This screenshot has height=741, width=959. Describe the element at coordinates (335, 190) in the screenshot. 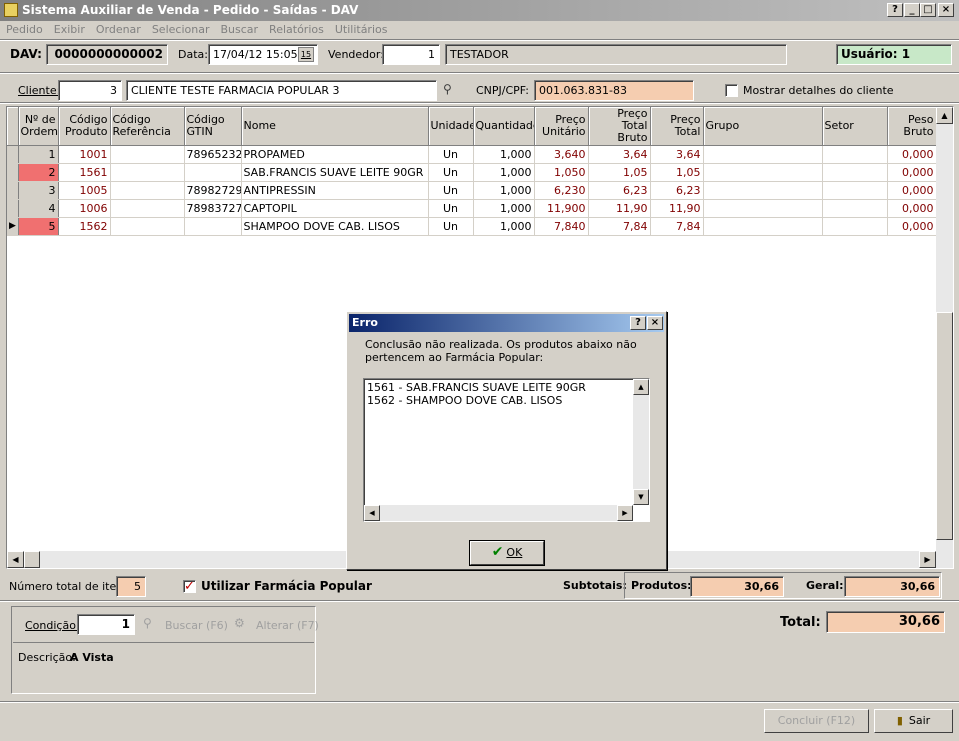

I see `grid-cell-nome: ANTIPRESSIN` at that location.